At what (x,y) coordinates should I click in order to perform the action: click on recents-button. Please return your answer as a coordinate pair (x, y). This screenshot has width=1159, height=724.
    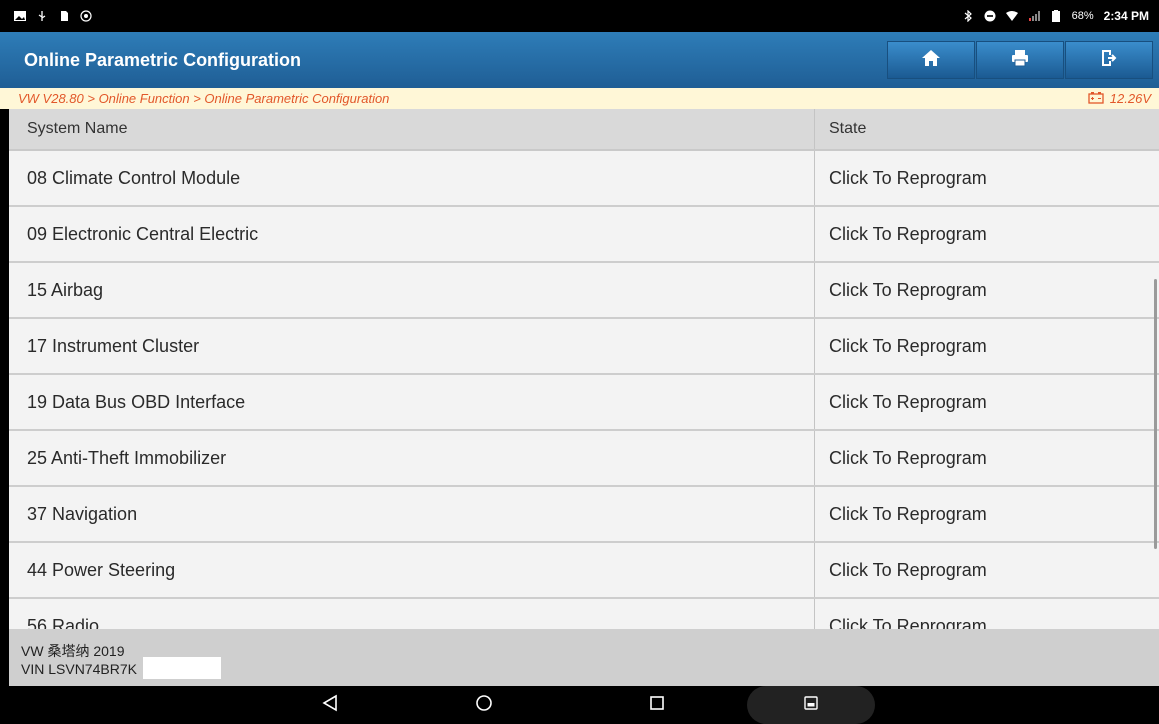
    Looking at the image, I should click on (657, 705).